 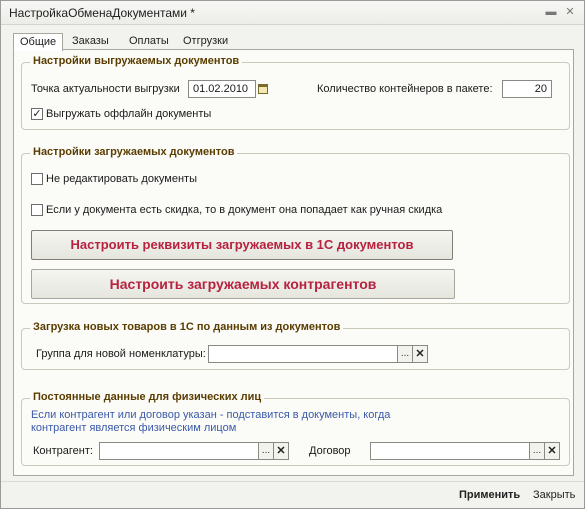 I want to click on containers-label: Количество контейнеров в пакете:, so click(x=405, y=89).